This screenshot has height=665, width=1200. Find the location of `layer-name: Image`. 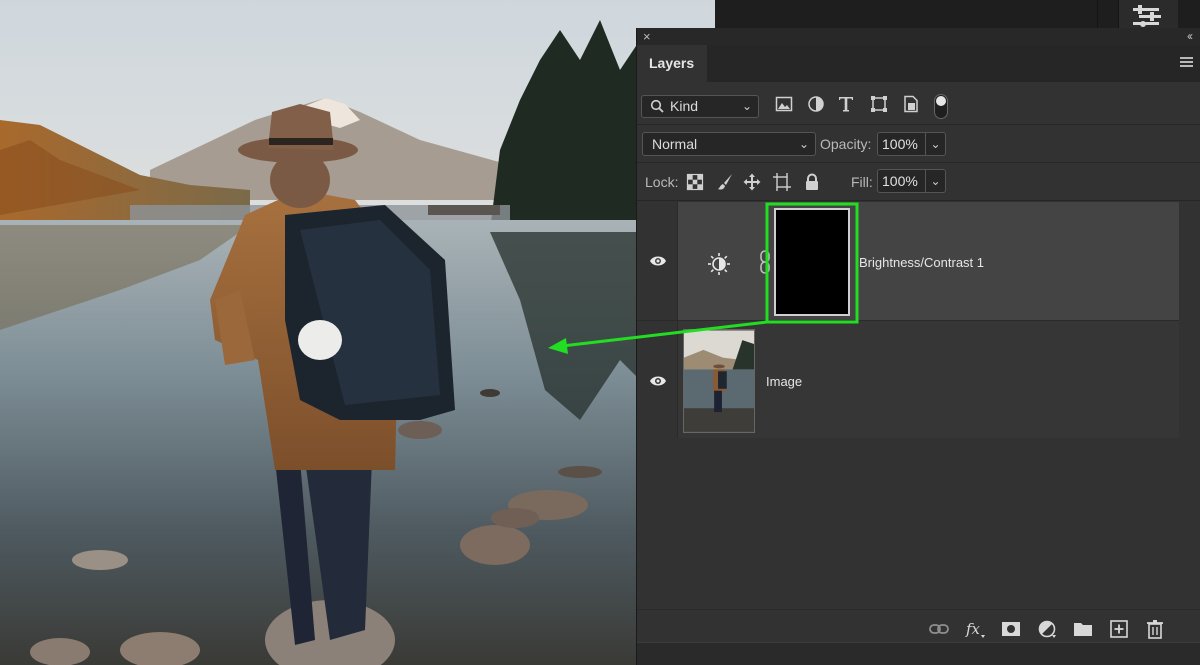

layer-name: Image is located at coordinates (784, 381).